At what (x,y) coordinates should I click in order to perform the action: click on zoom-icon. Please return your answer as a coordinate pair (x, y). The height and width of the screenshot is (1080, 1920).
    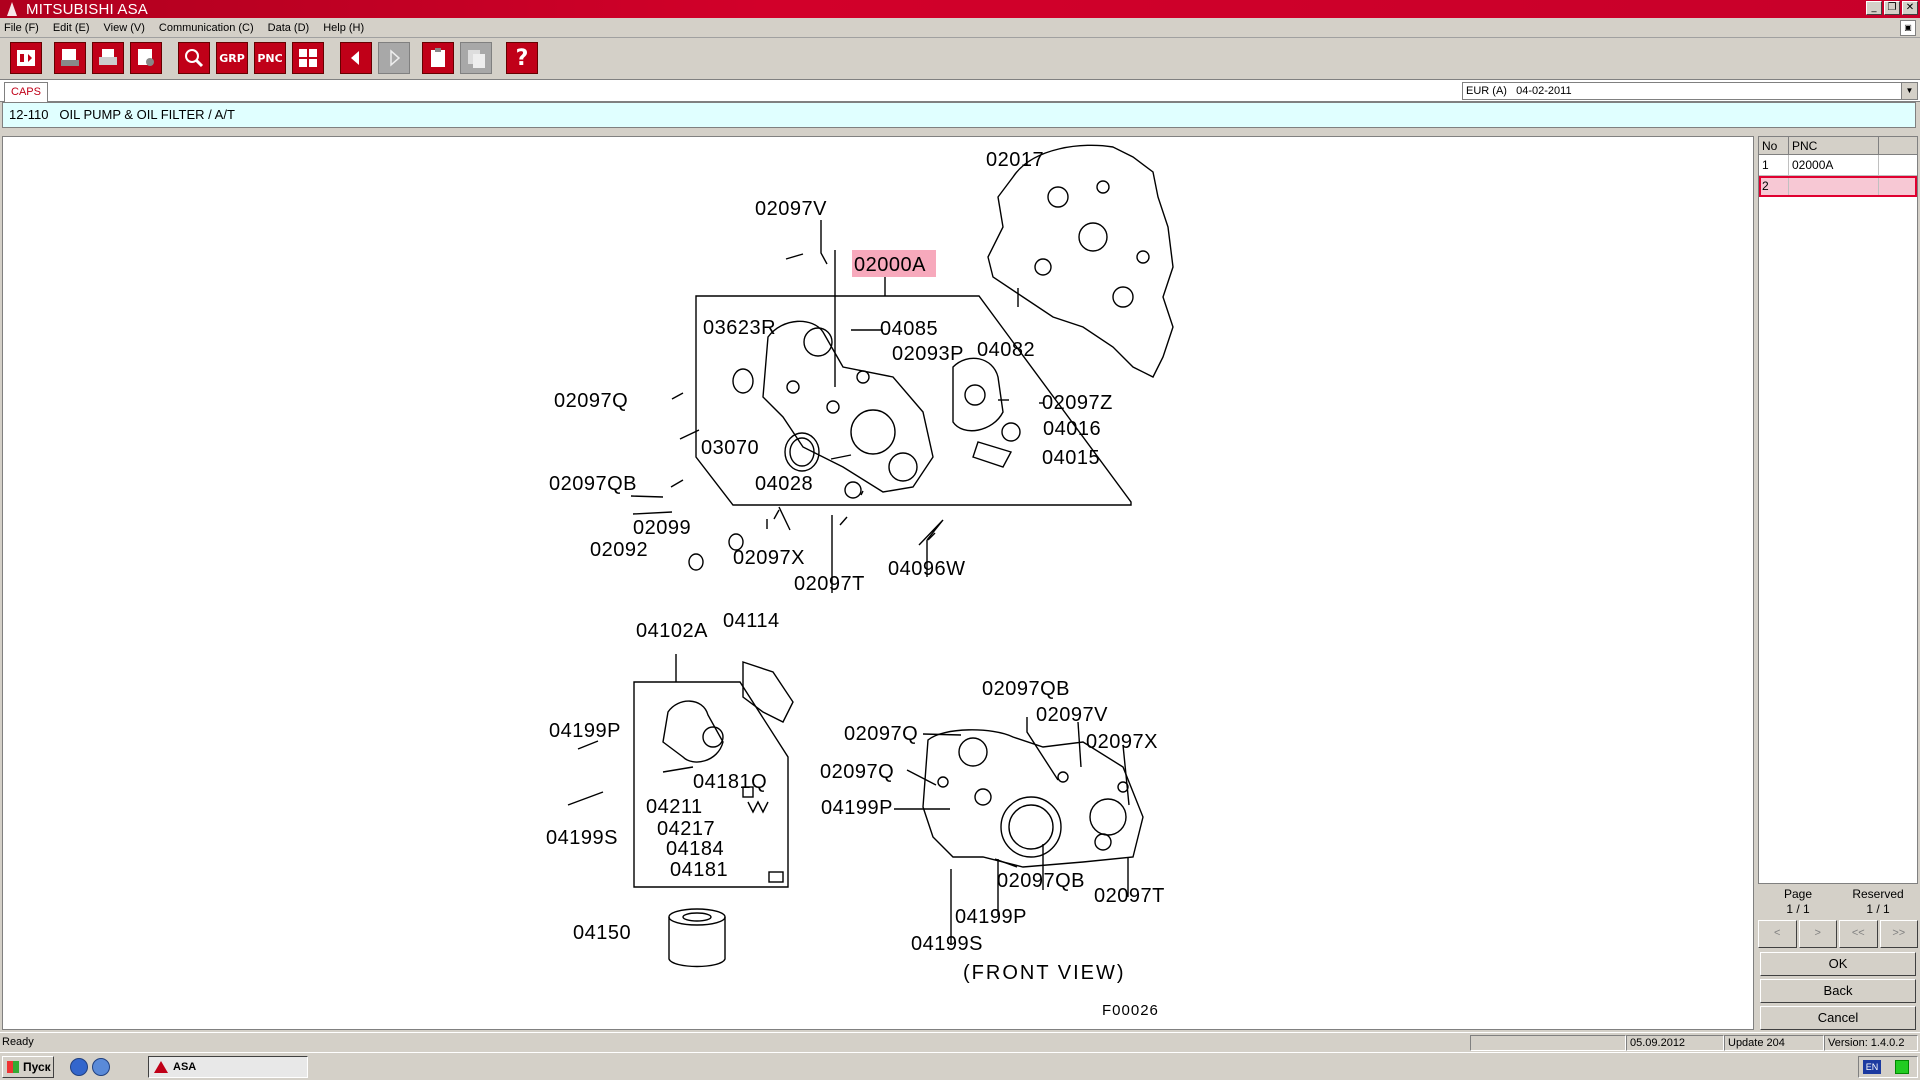
    Looking at the image, I should click on (194, 58).